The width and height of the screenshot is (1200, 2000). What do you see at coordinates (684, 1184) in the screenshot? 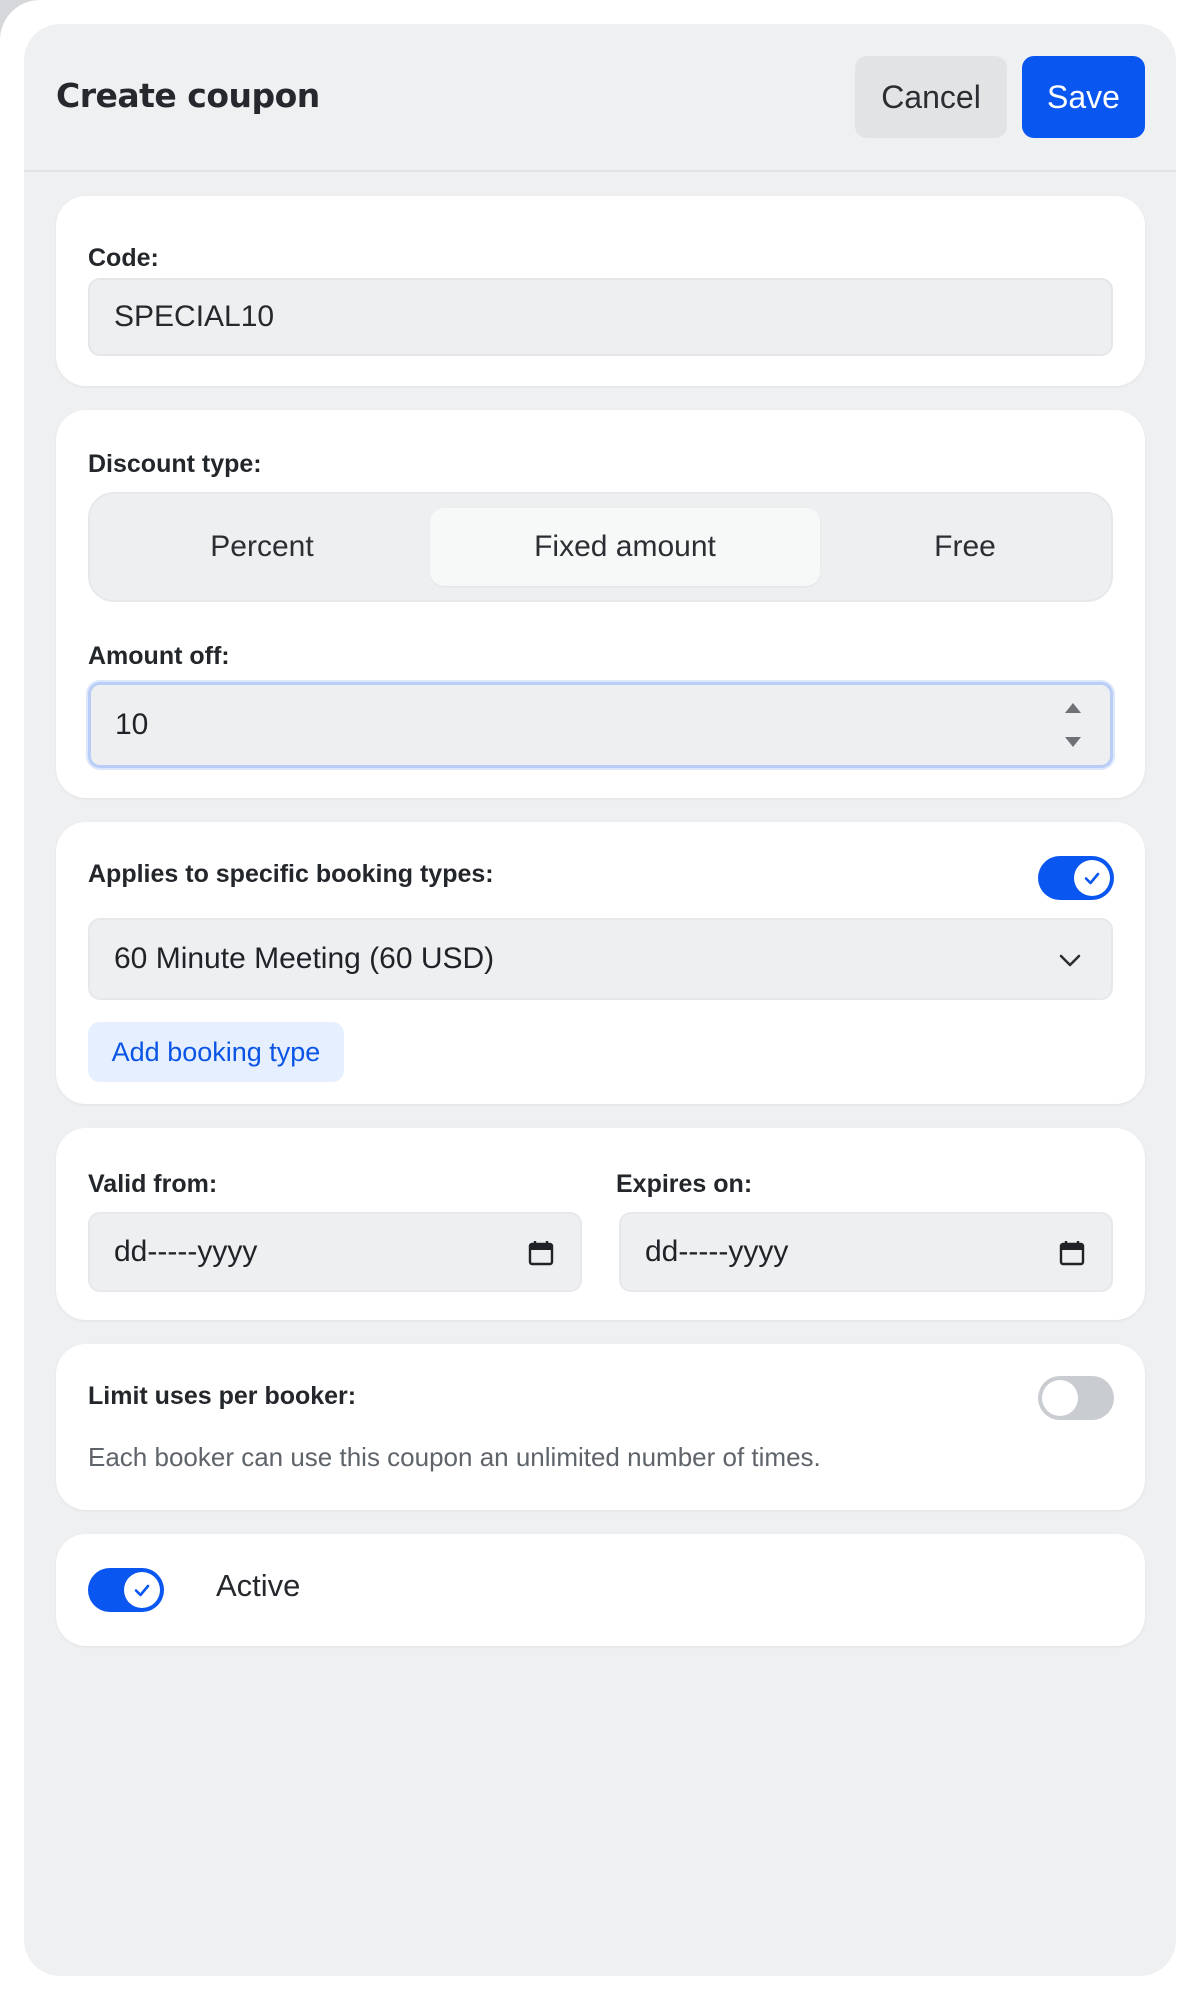
I see `expires-on-label: Expires on:` at bounding box center [684, 1184].